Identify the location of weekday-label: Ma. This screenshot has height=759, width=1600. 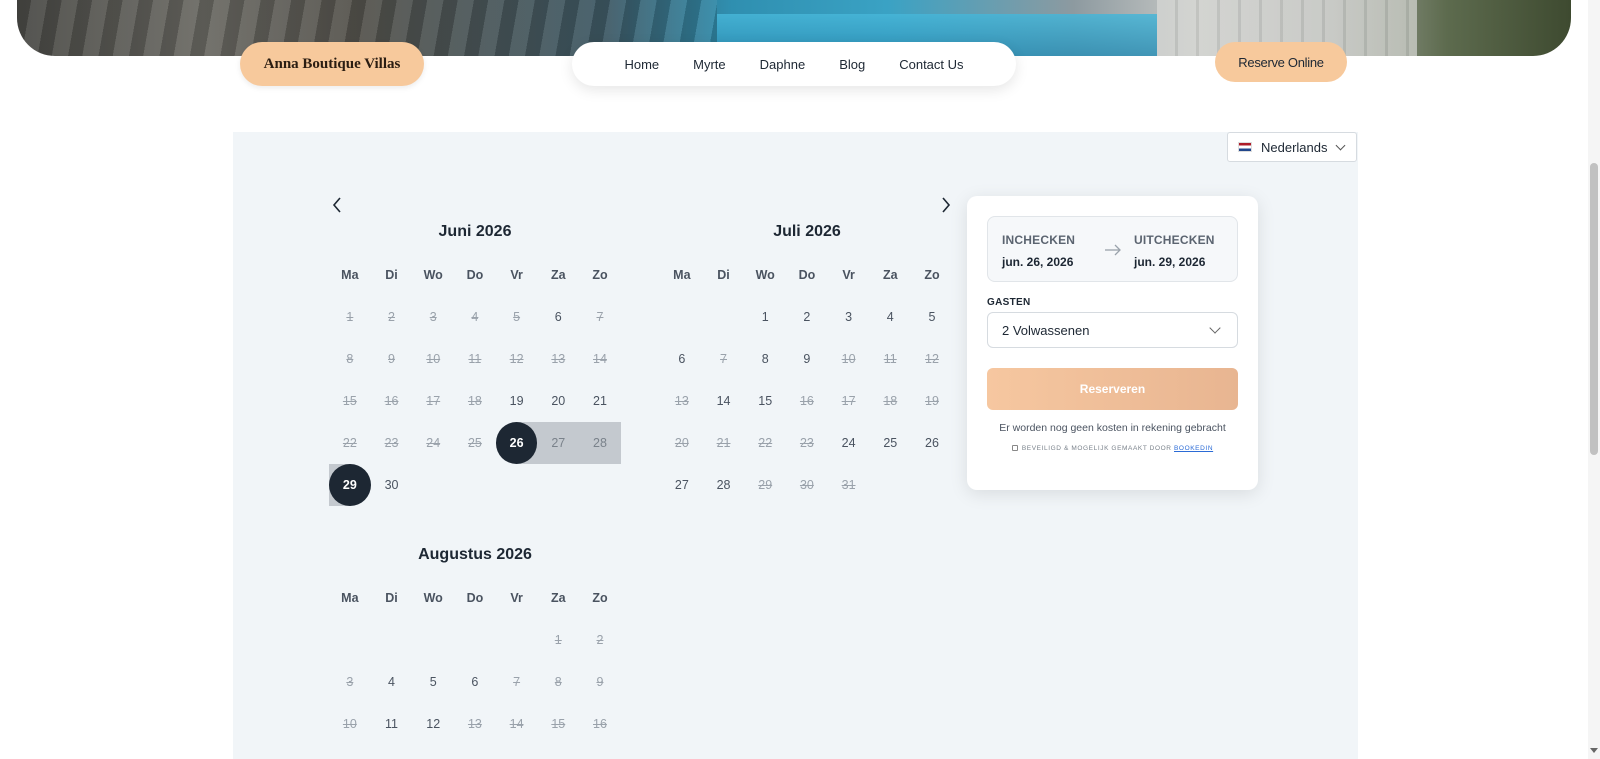
(682, 275).